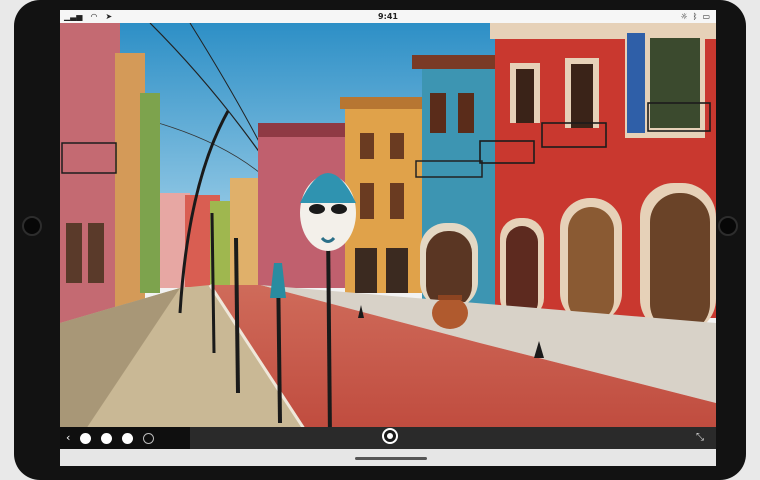 The width and height of the screenshot is (760, 480). I want to click on battery-icon: ▭, so click(706, 16).